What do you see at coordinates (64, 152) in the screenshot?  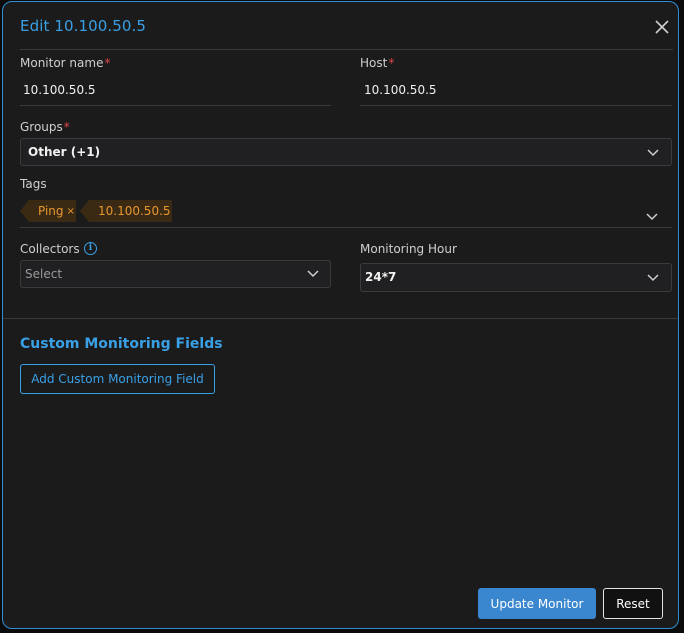 I see `groups-value: Other (+1)` at bounding box center [64, 152].